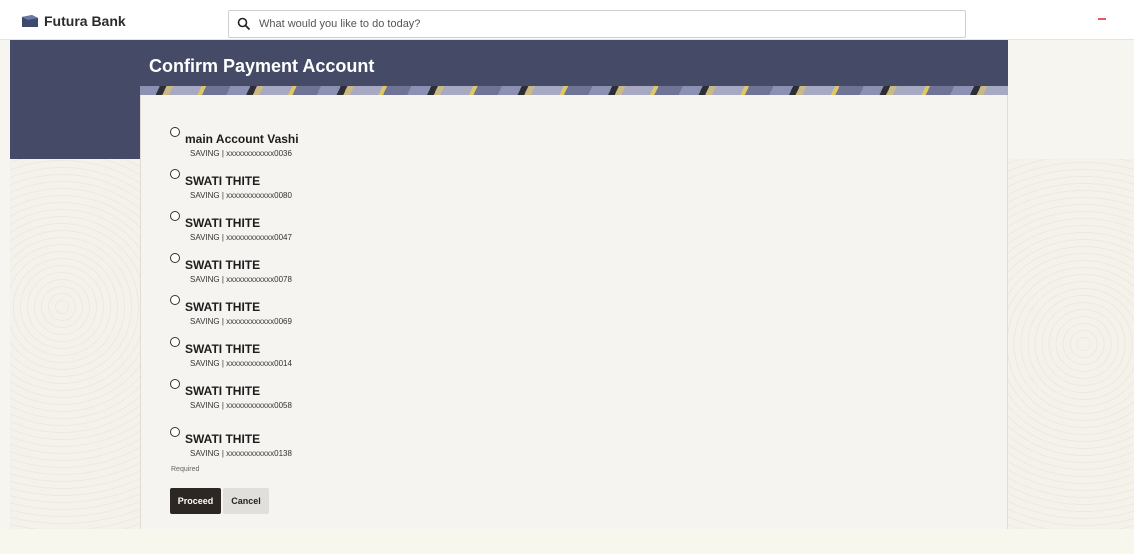  Describe the element at coordinates (241, 195) in the screenshot. I see `account-detail: SAVING | xxxxxxxxxxxx0080` at that location.